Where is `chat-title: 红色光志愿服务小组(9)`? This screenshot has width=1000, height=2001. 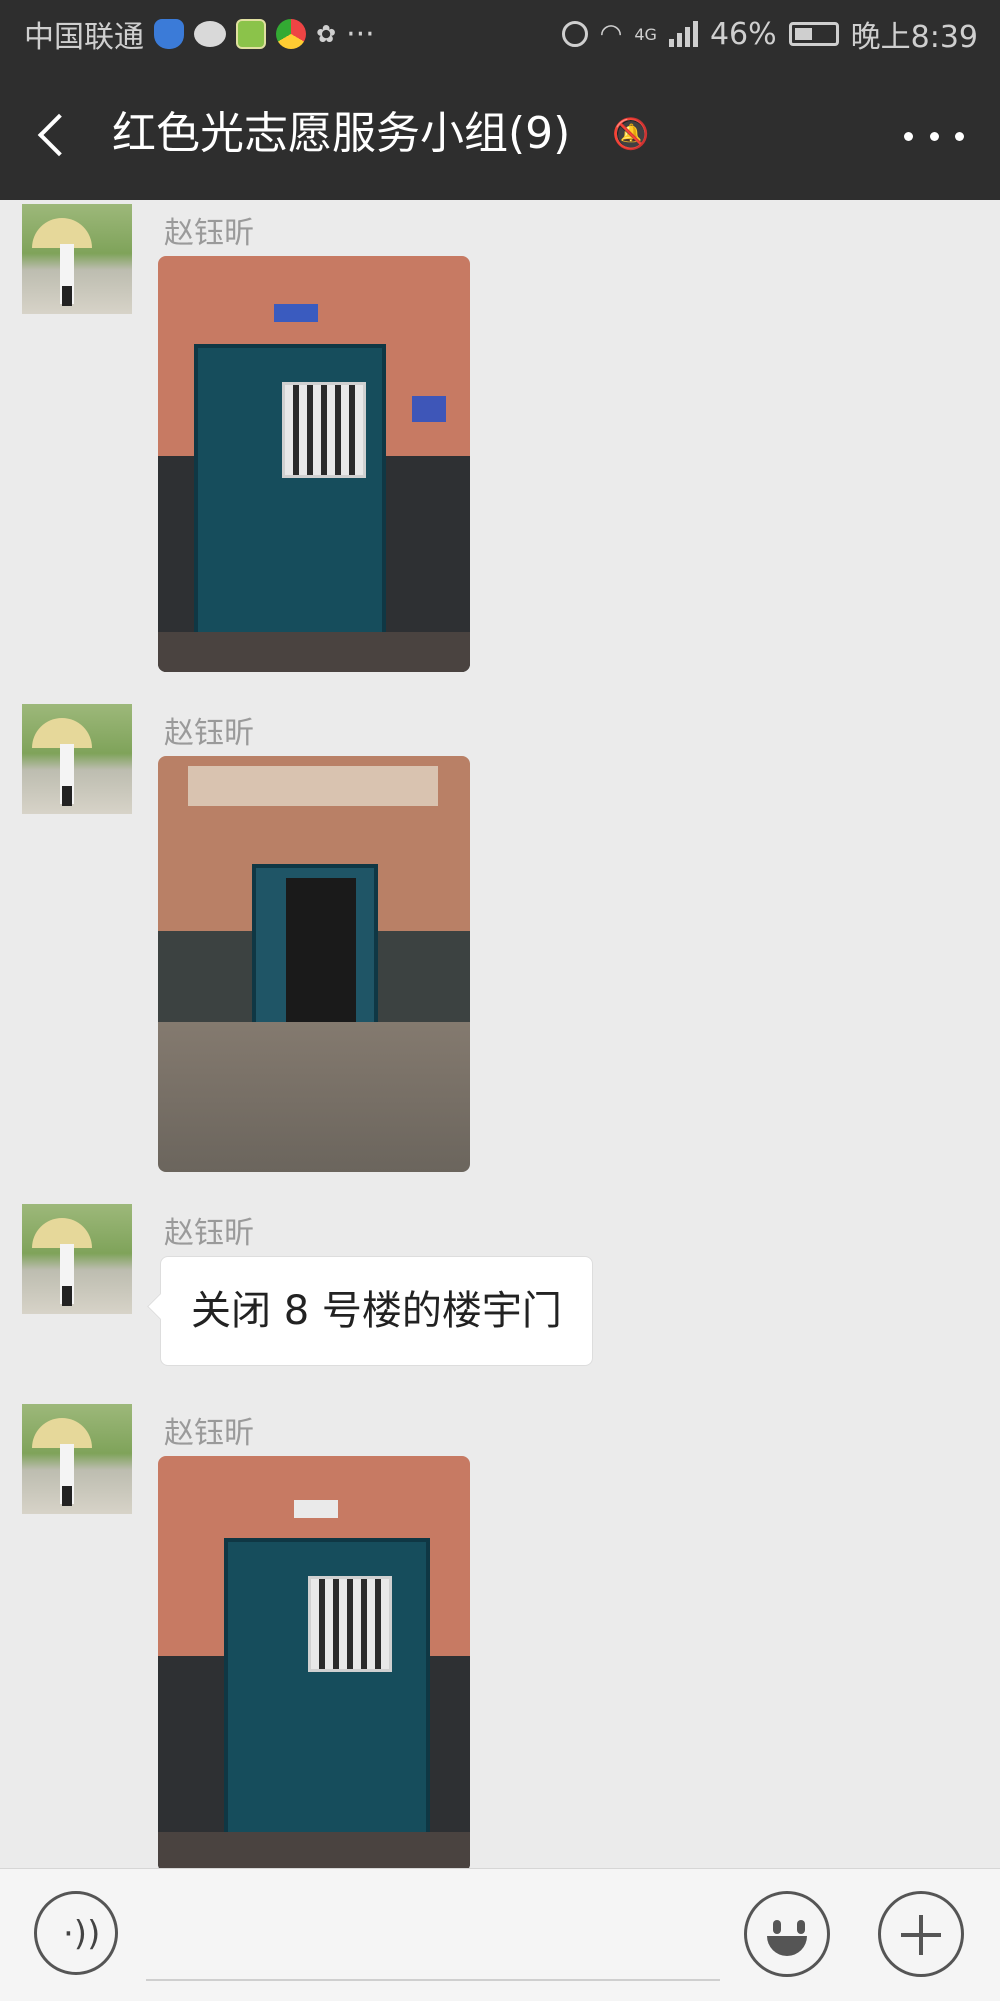 chat-title: 红色光志愿服务小组(9) is located at coordinates (341, 133).